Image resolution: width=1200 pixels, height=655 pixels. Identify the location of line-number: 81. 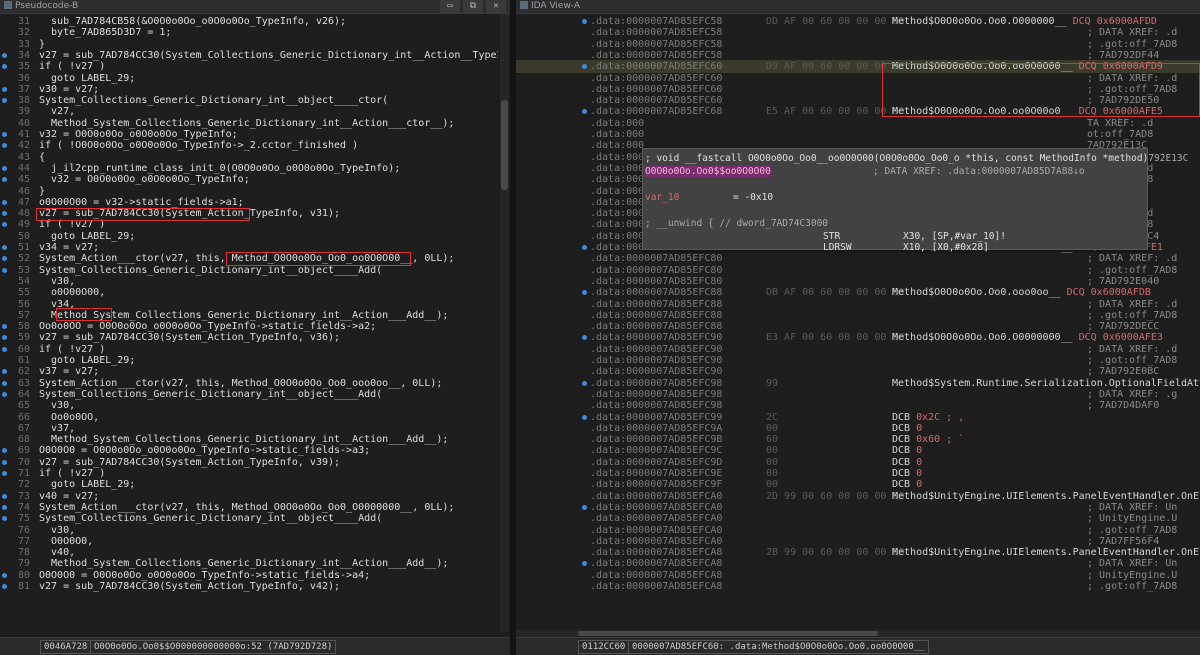
(23, 586).